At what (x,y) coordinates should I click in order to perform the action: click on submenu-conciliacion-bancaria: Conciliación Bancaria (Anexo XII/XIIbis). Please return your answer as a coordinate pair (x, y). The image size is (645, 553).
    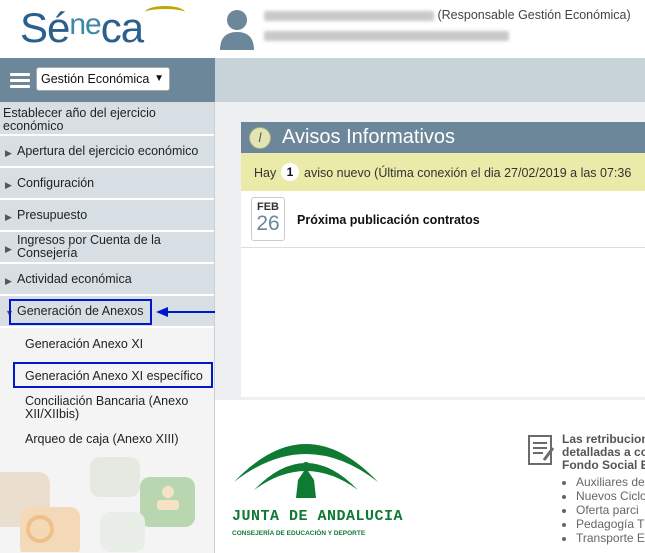
    Looking at the image, I should click on (107, 409).